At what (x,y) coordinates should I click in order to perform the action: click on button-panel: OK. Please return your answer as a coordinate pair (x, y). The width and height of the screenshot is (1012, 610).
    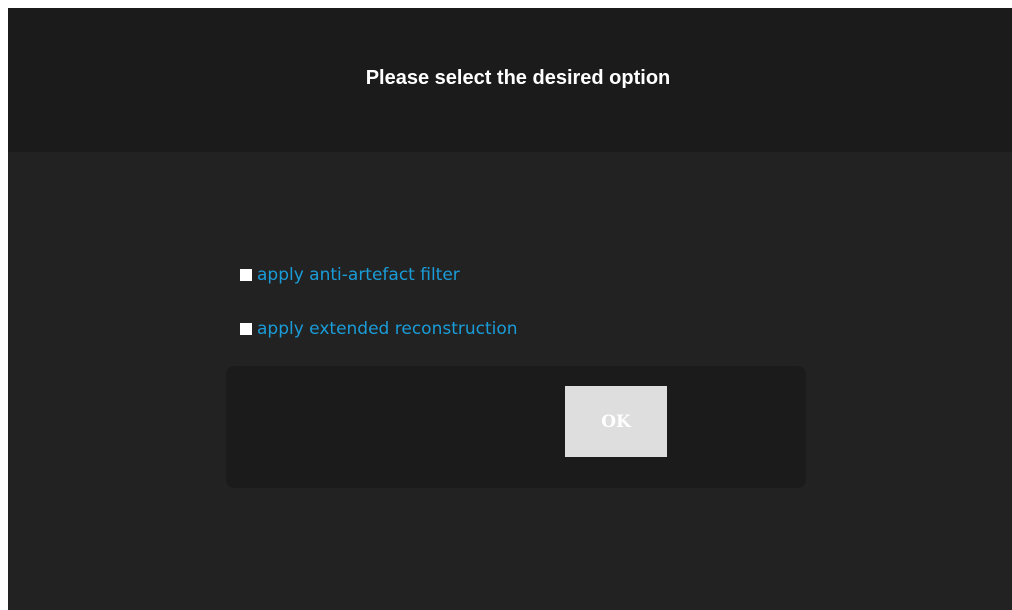
    Looking at the image, I should click on (516, 427).